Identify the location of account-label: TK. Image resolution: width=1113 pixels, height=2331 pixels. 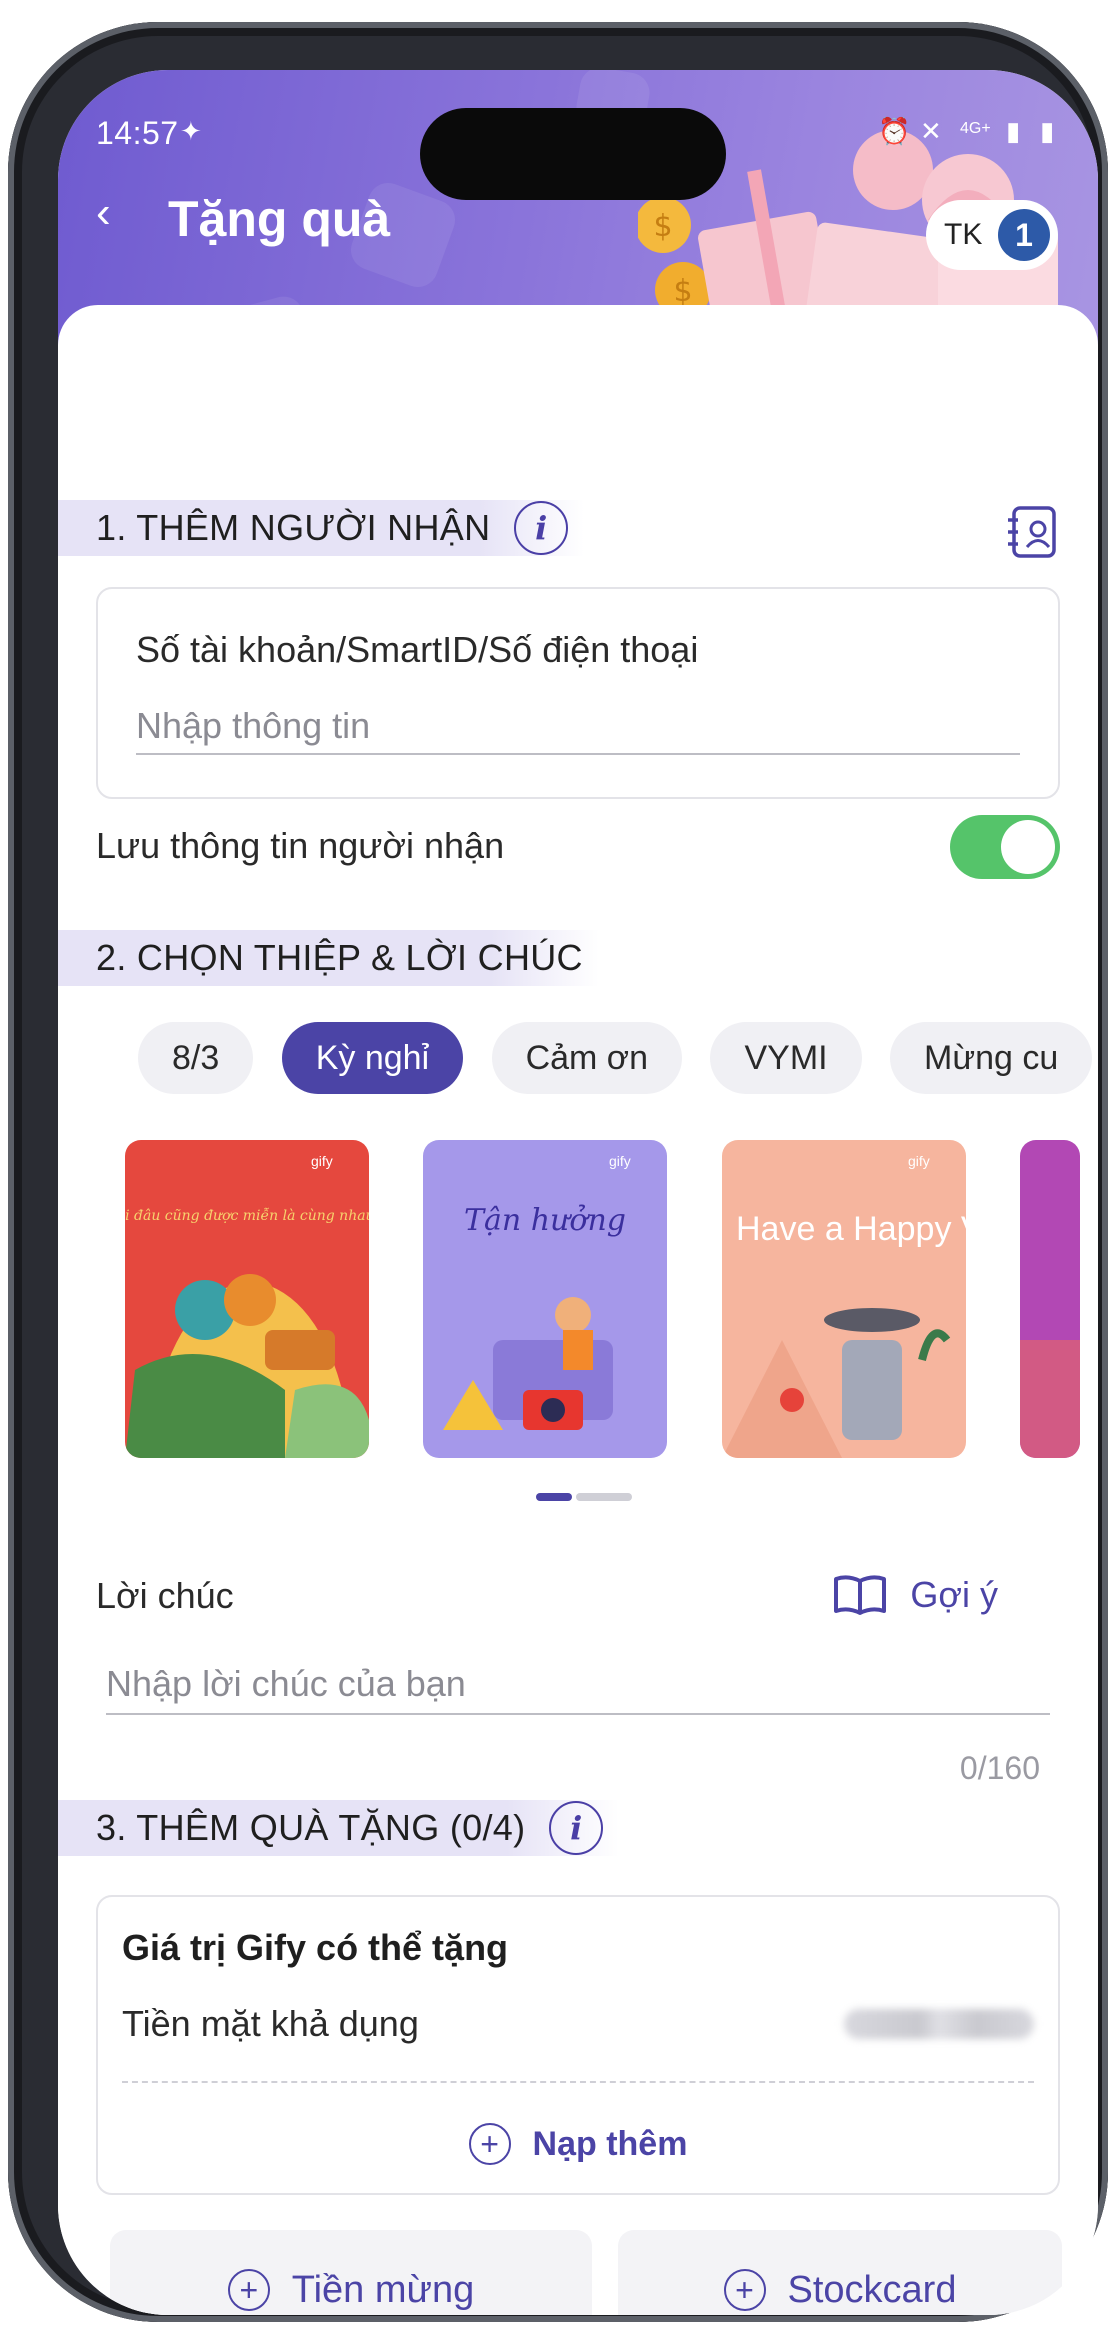
(963, 234).